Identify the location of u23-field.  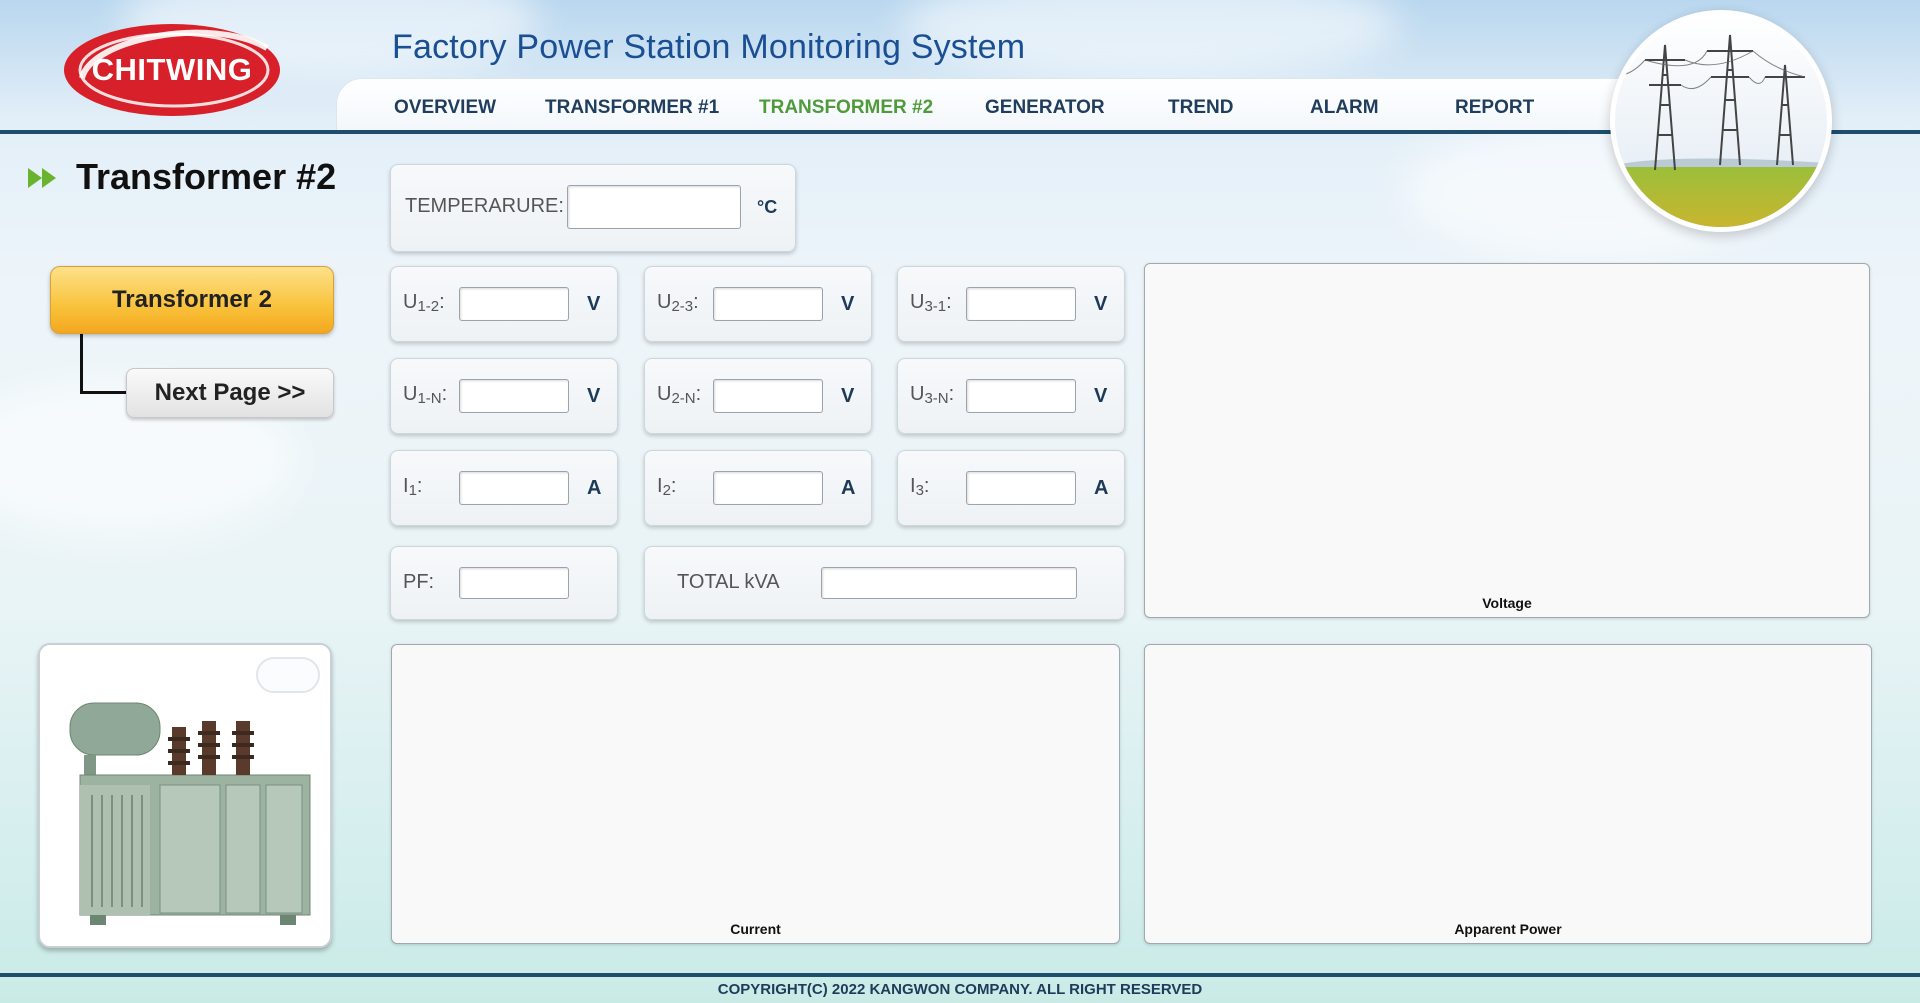
(768, 304).